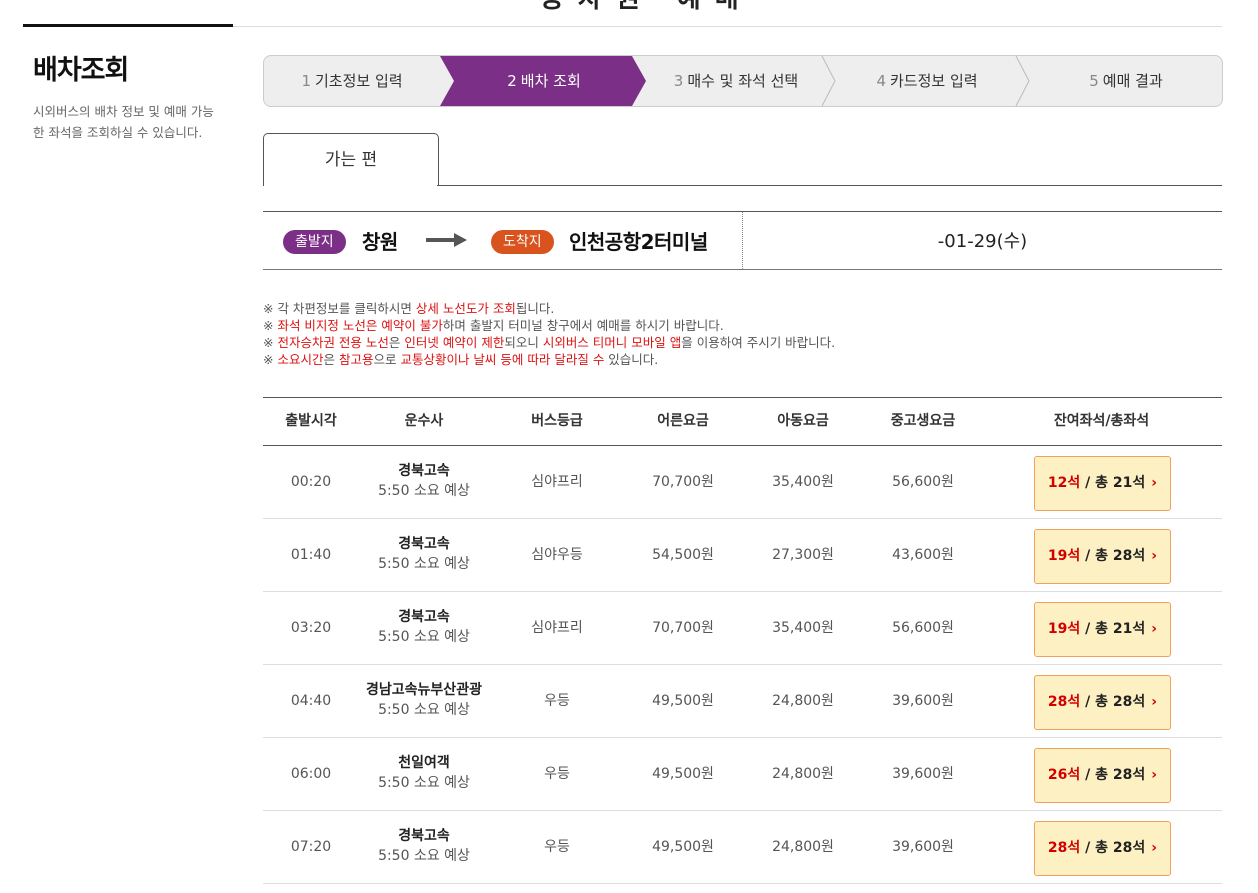  I want to click on notice-highlight: 소요시간, so click(300, 359).